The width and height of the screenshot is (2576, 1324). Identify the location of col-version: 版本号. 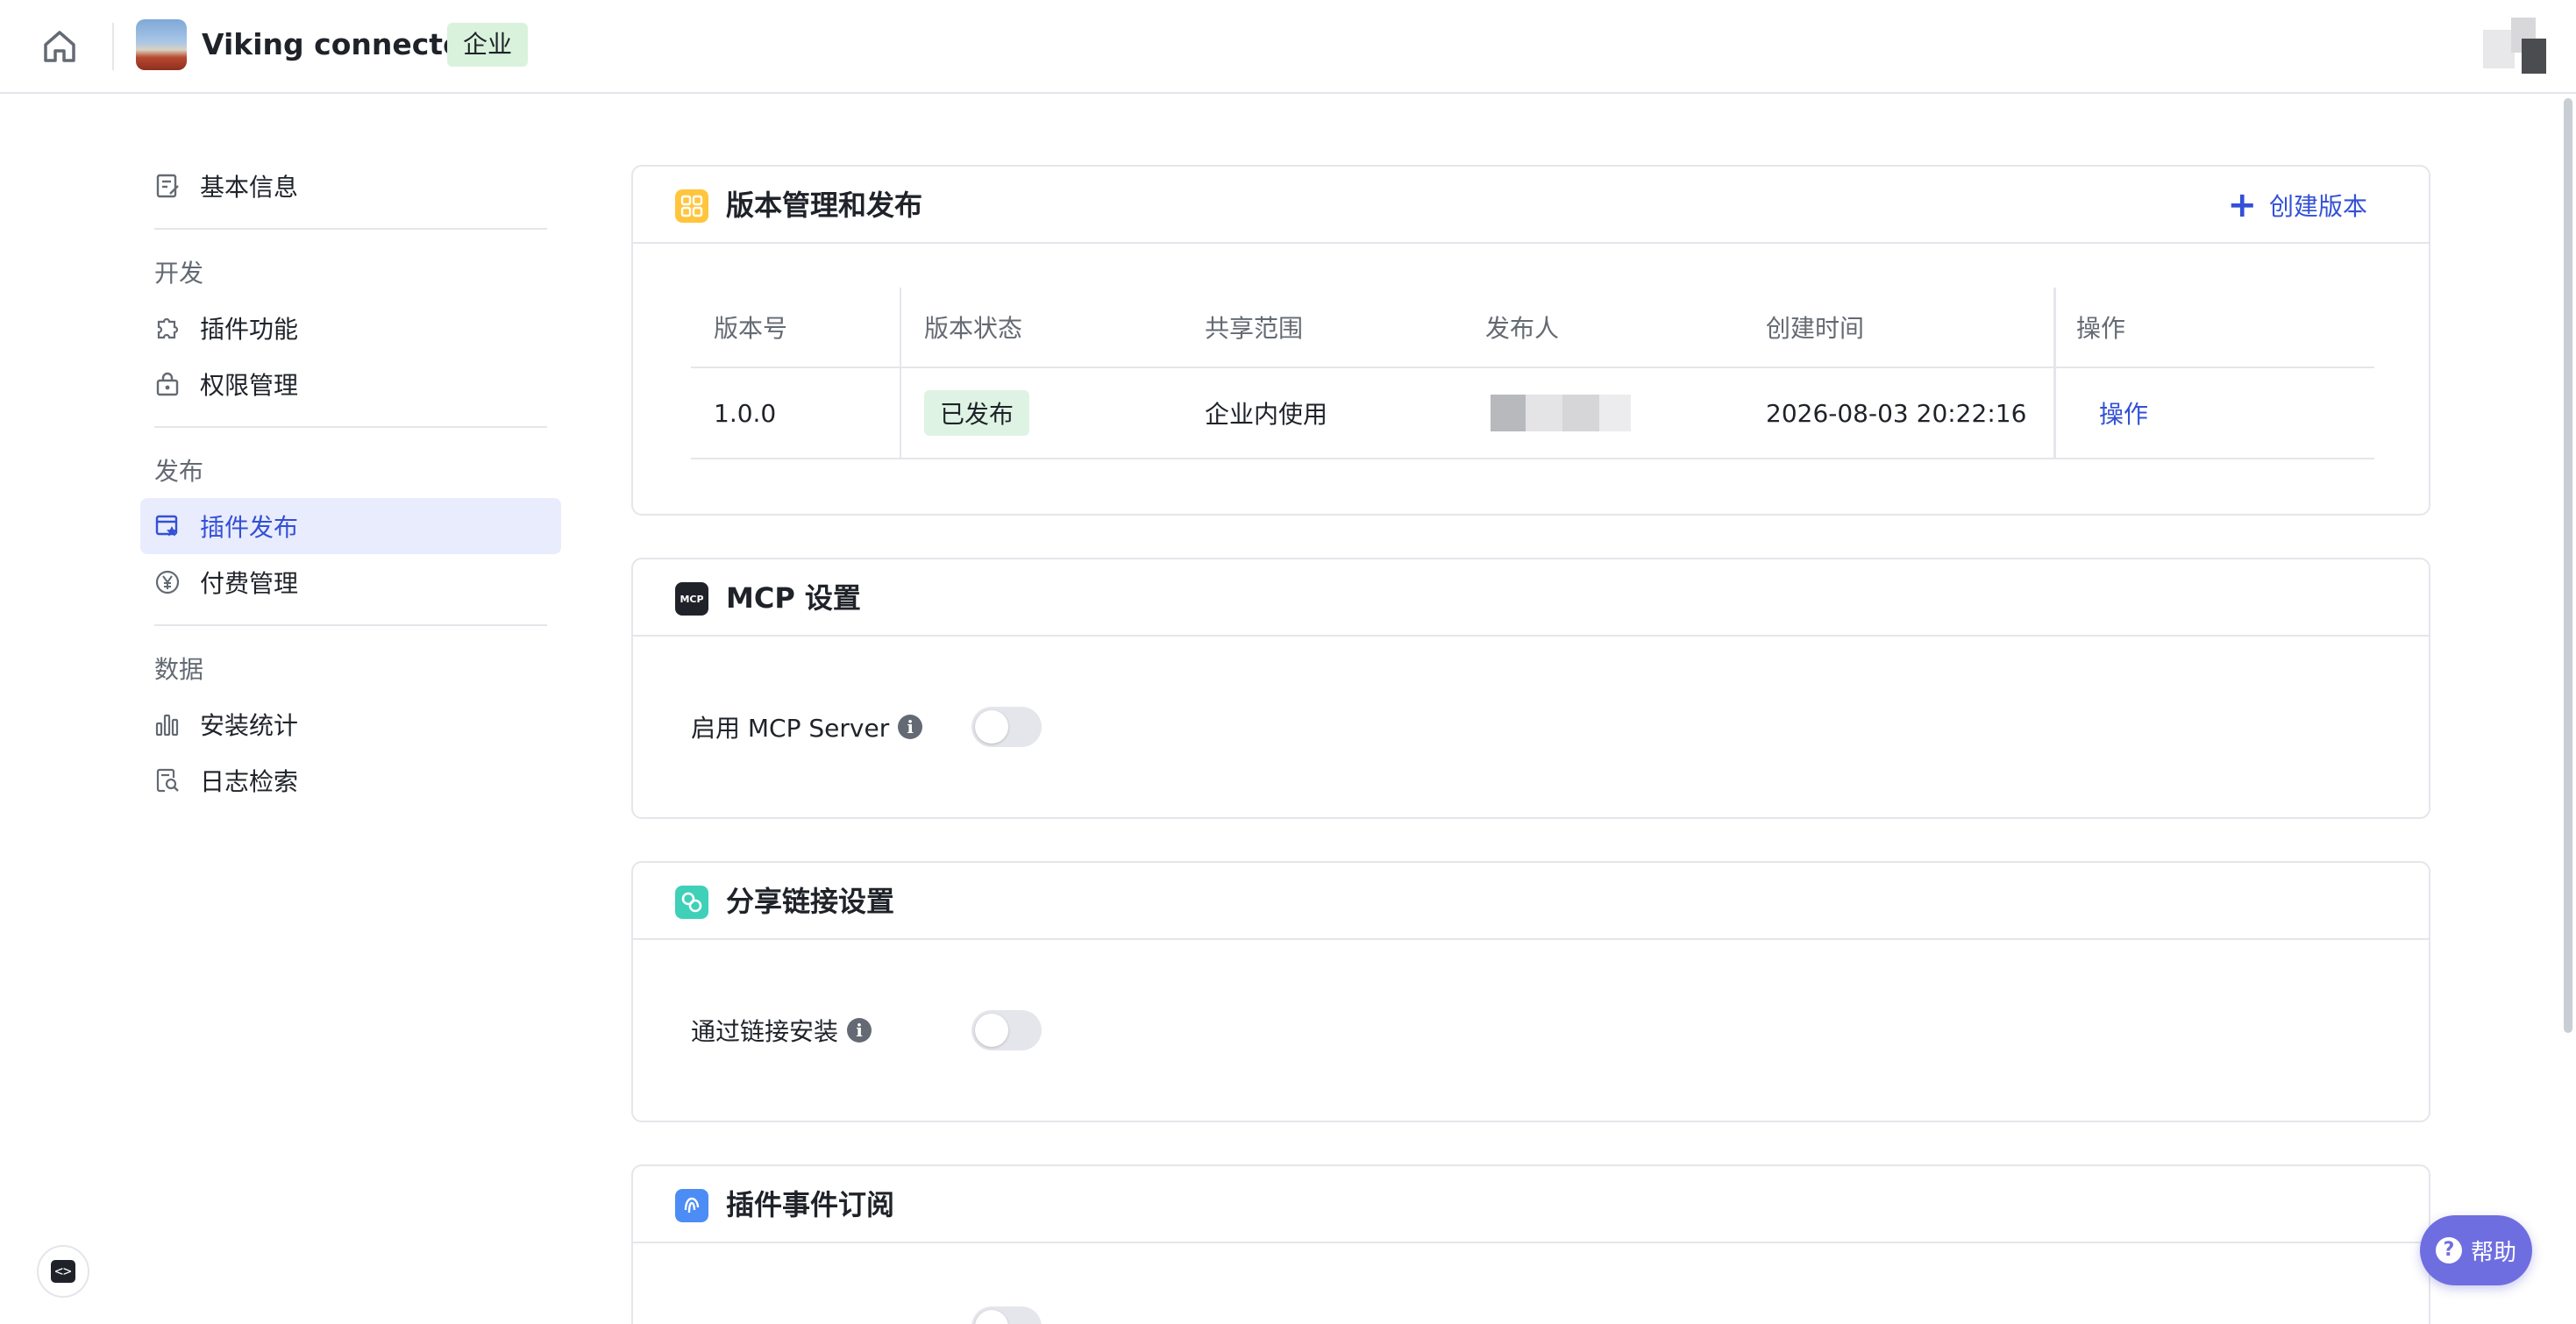
(751, 328).